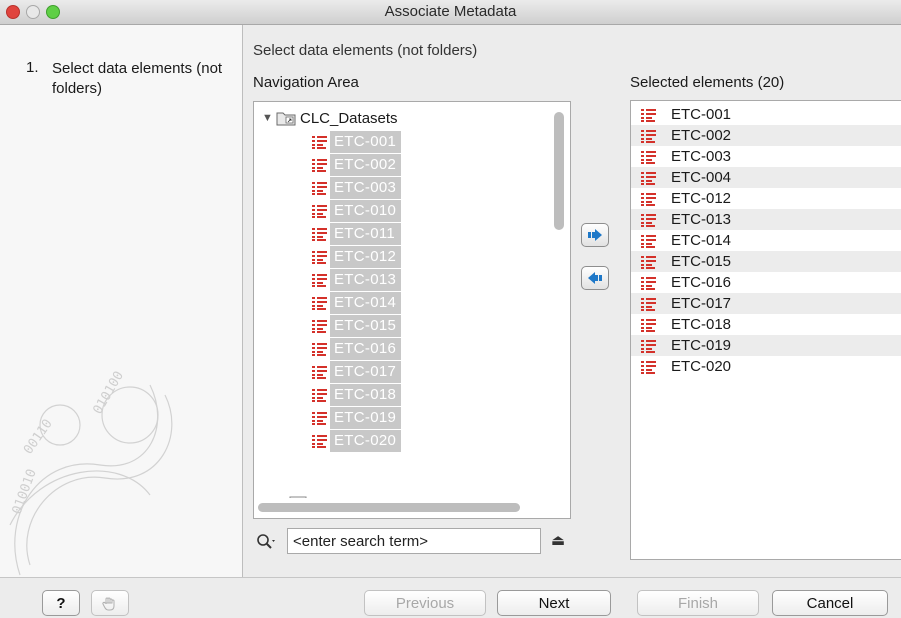 The image size is (901, 618). I want to click on tree-item: ETC-020, so click(355, 441).